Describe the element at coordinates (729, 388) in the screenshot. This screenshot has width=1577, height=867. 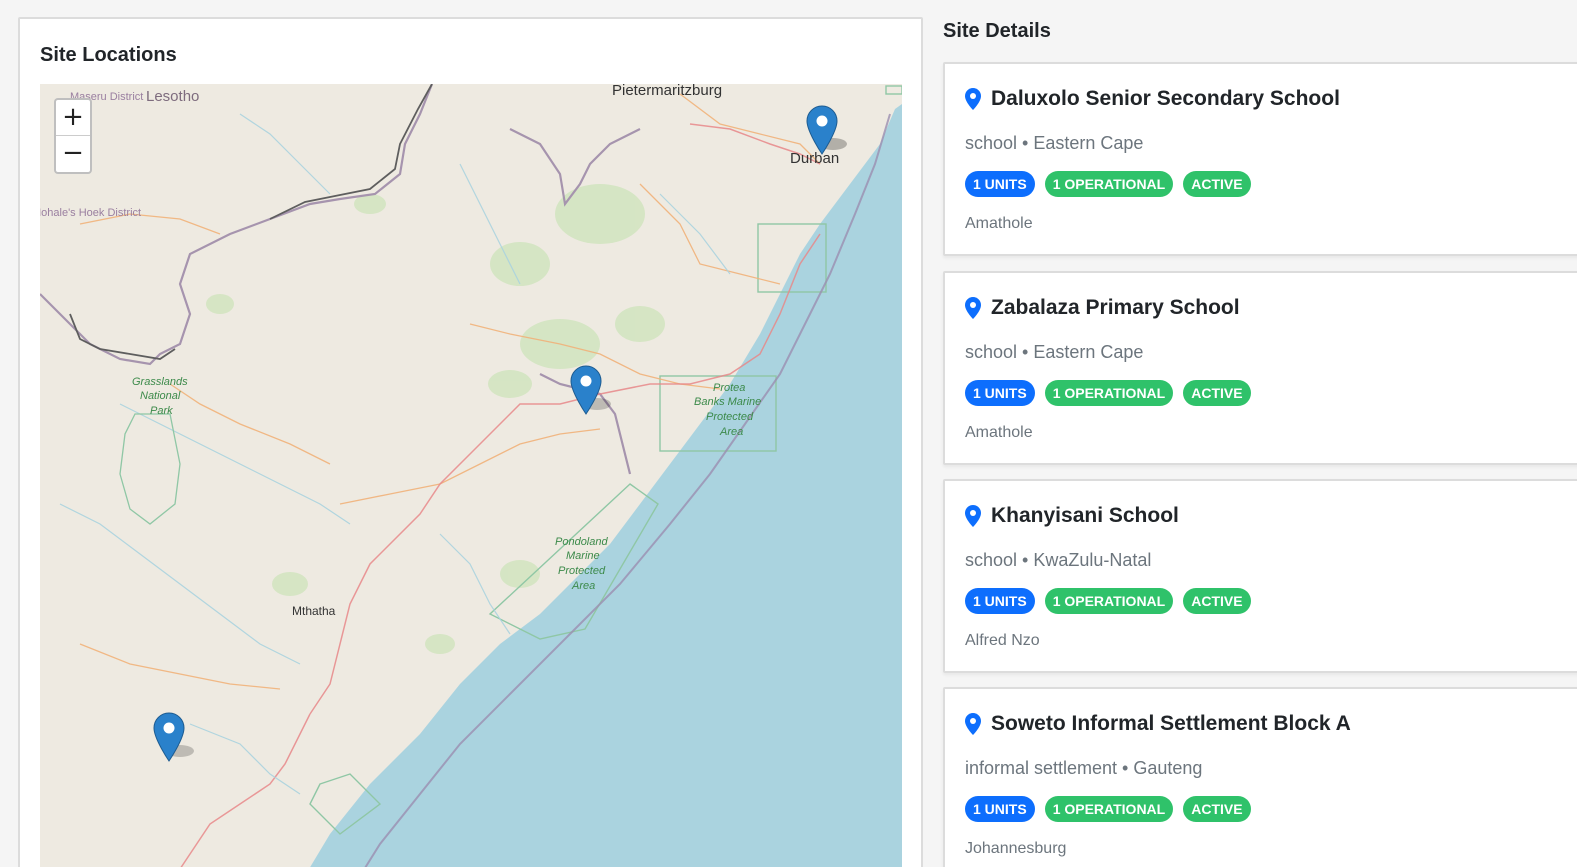
I see `map-label-protea-1: Protea` at that location.